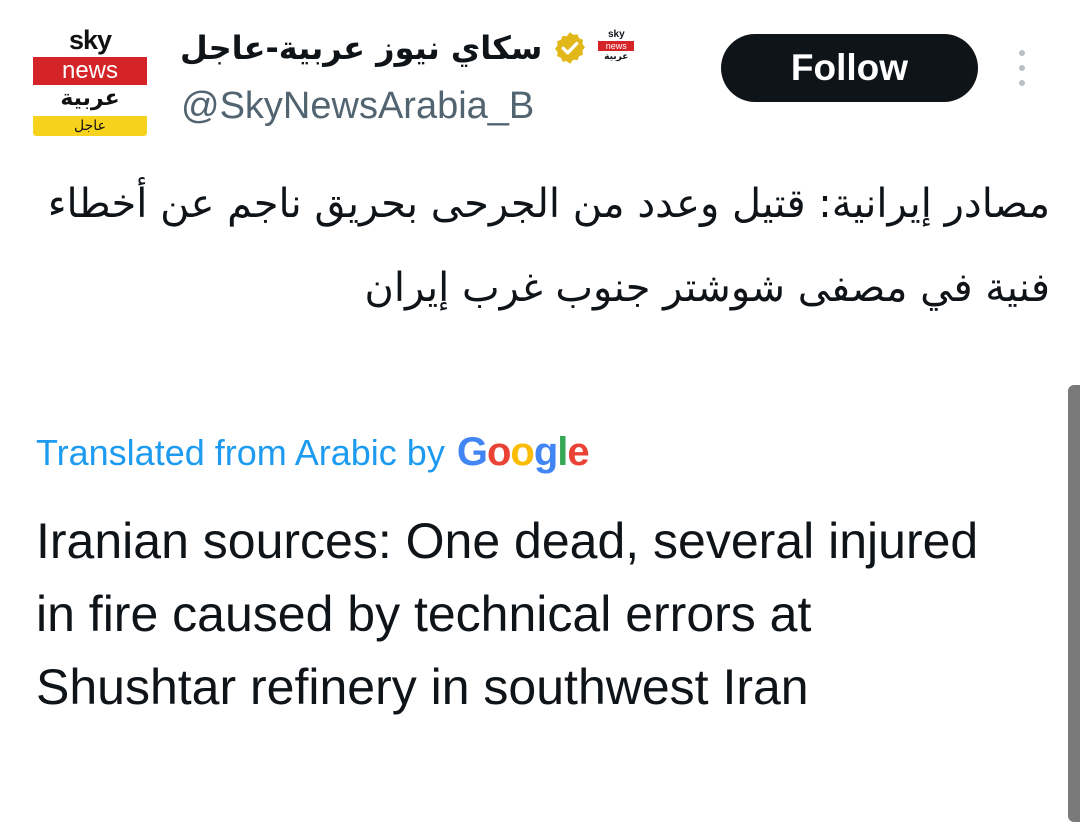 This screenshot has width=1080, height=822. I want to click on scrollbar-thumb, so click(1074, 603).